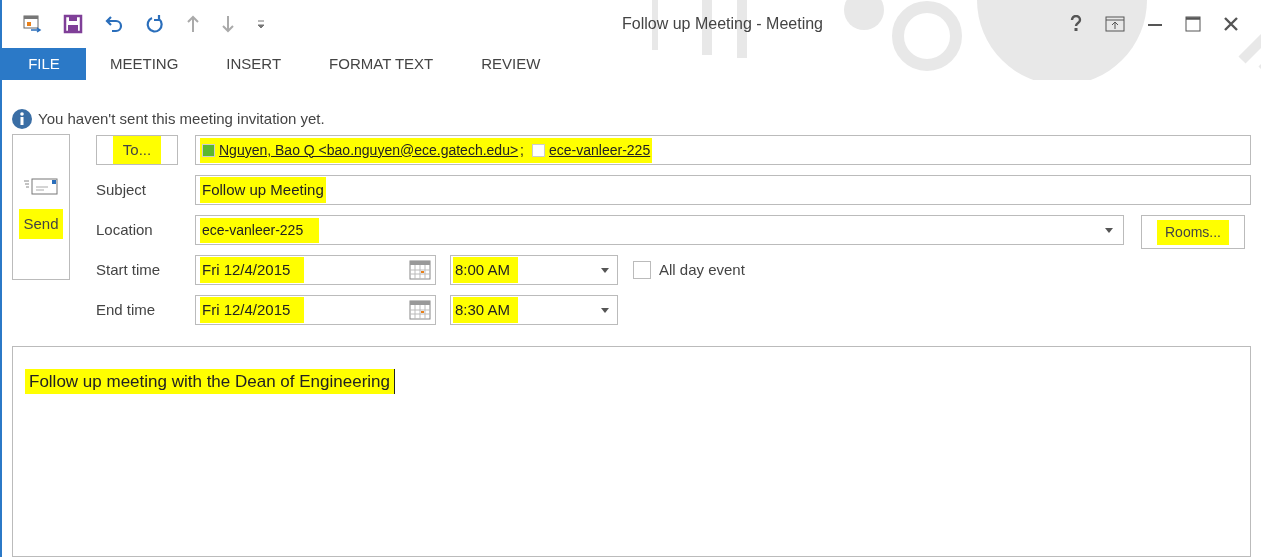 This screenshot has width=1261, height=557. I want to click on ribbon-display-icon, so click(1115, 24).